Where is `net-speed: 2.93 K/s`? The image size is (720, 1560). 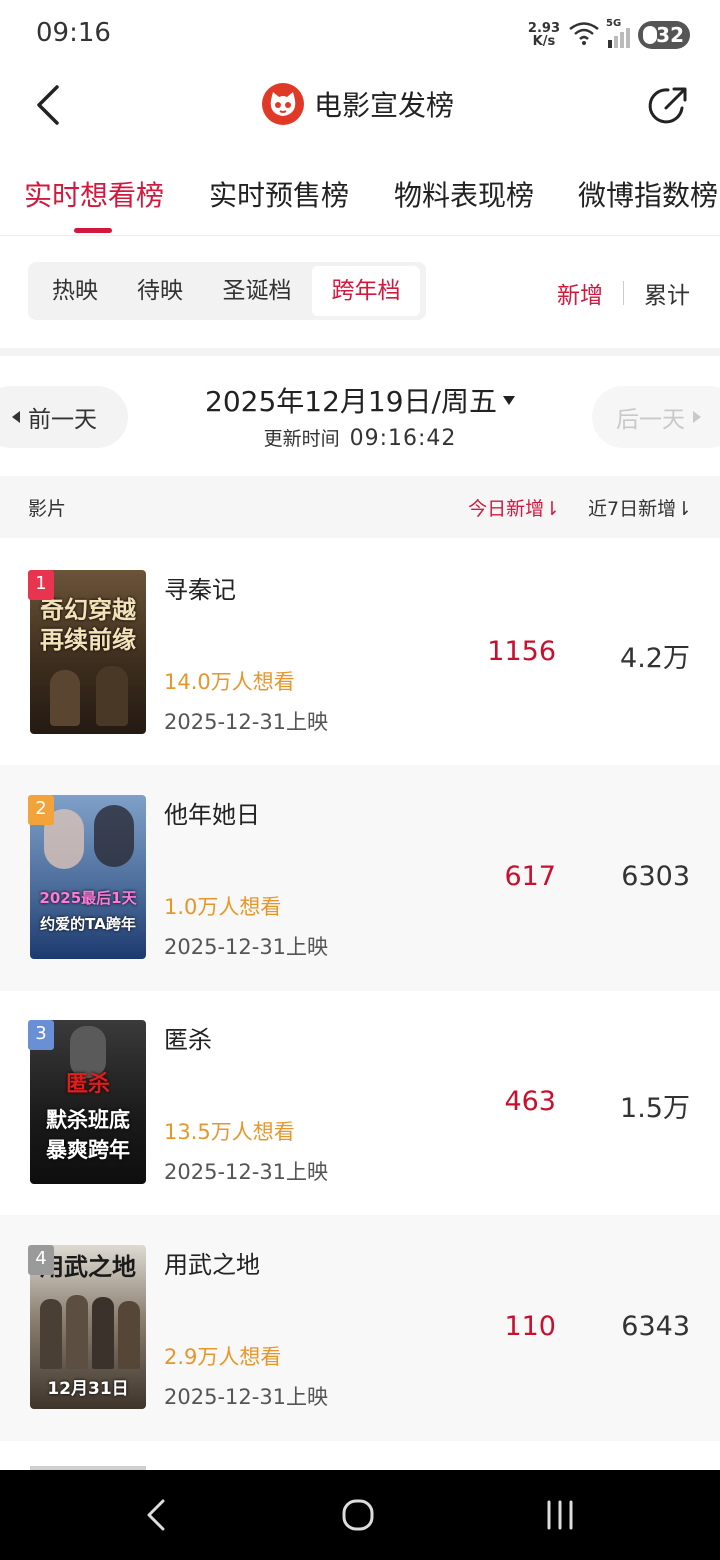 net-speed: 2.93 K/s is located at coordinates (544, 35).